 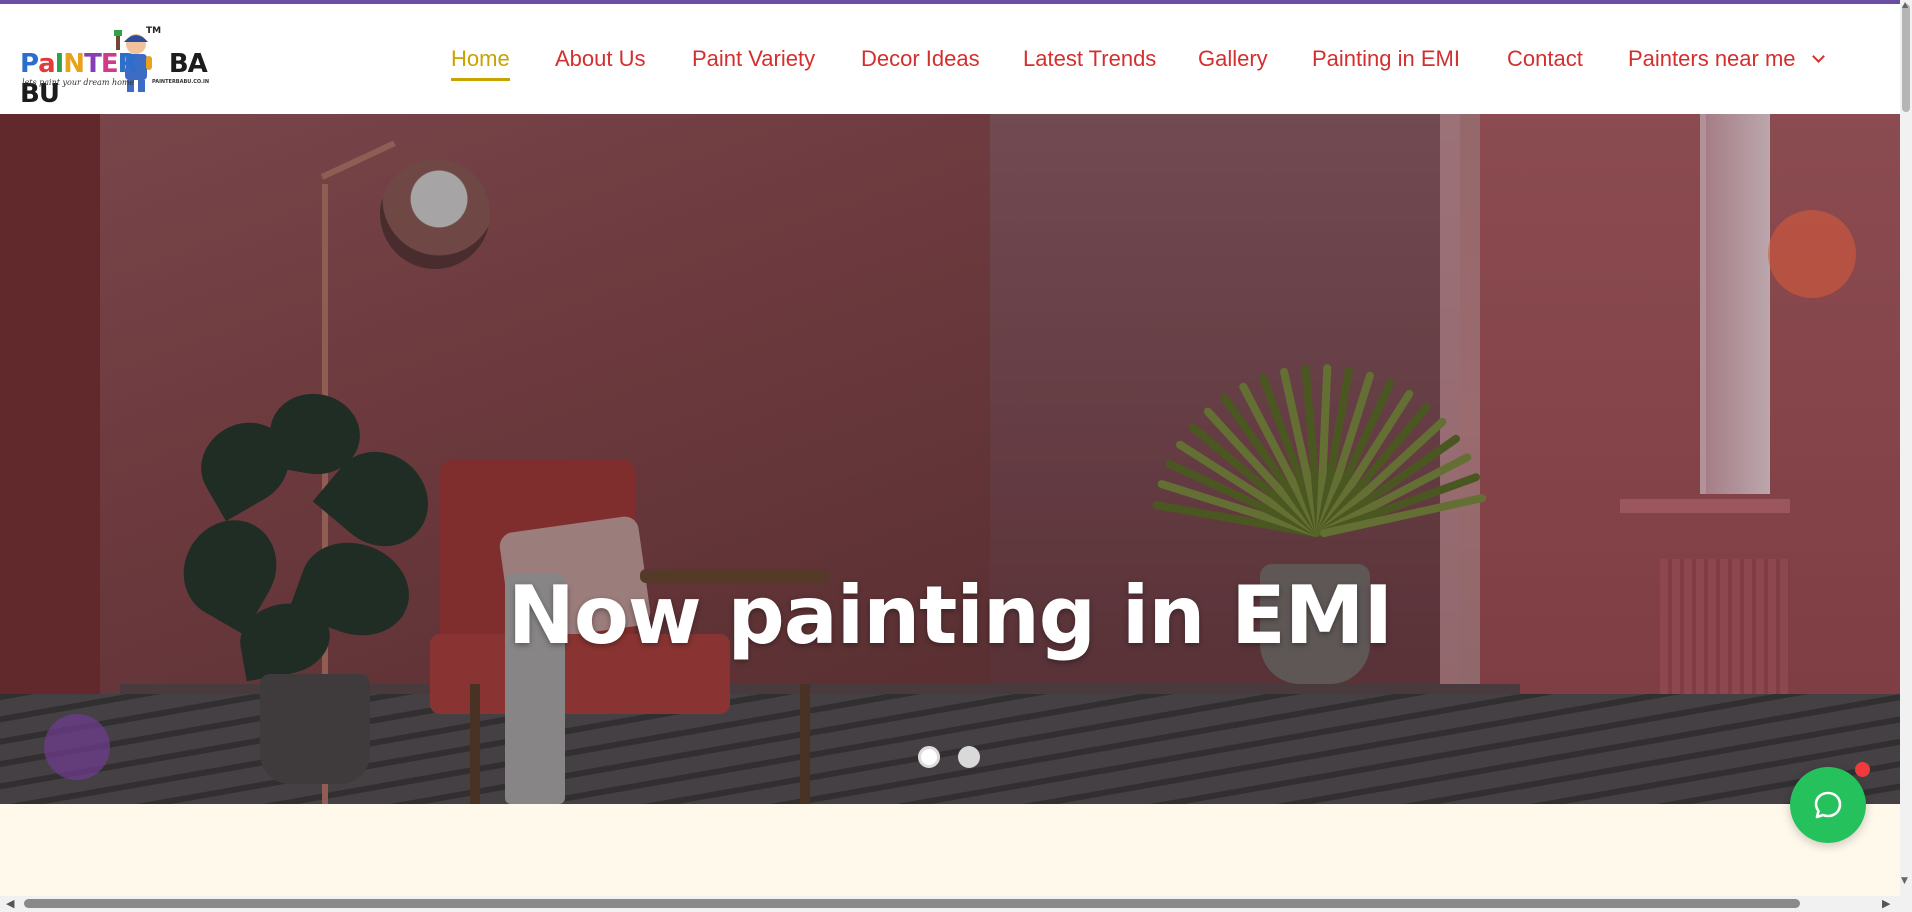 I want to click on logo-letter: N, so click(x=74, y=64).